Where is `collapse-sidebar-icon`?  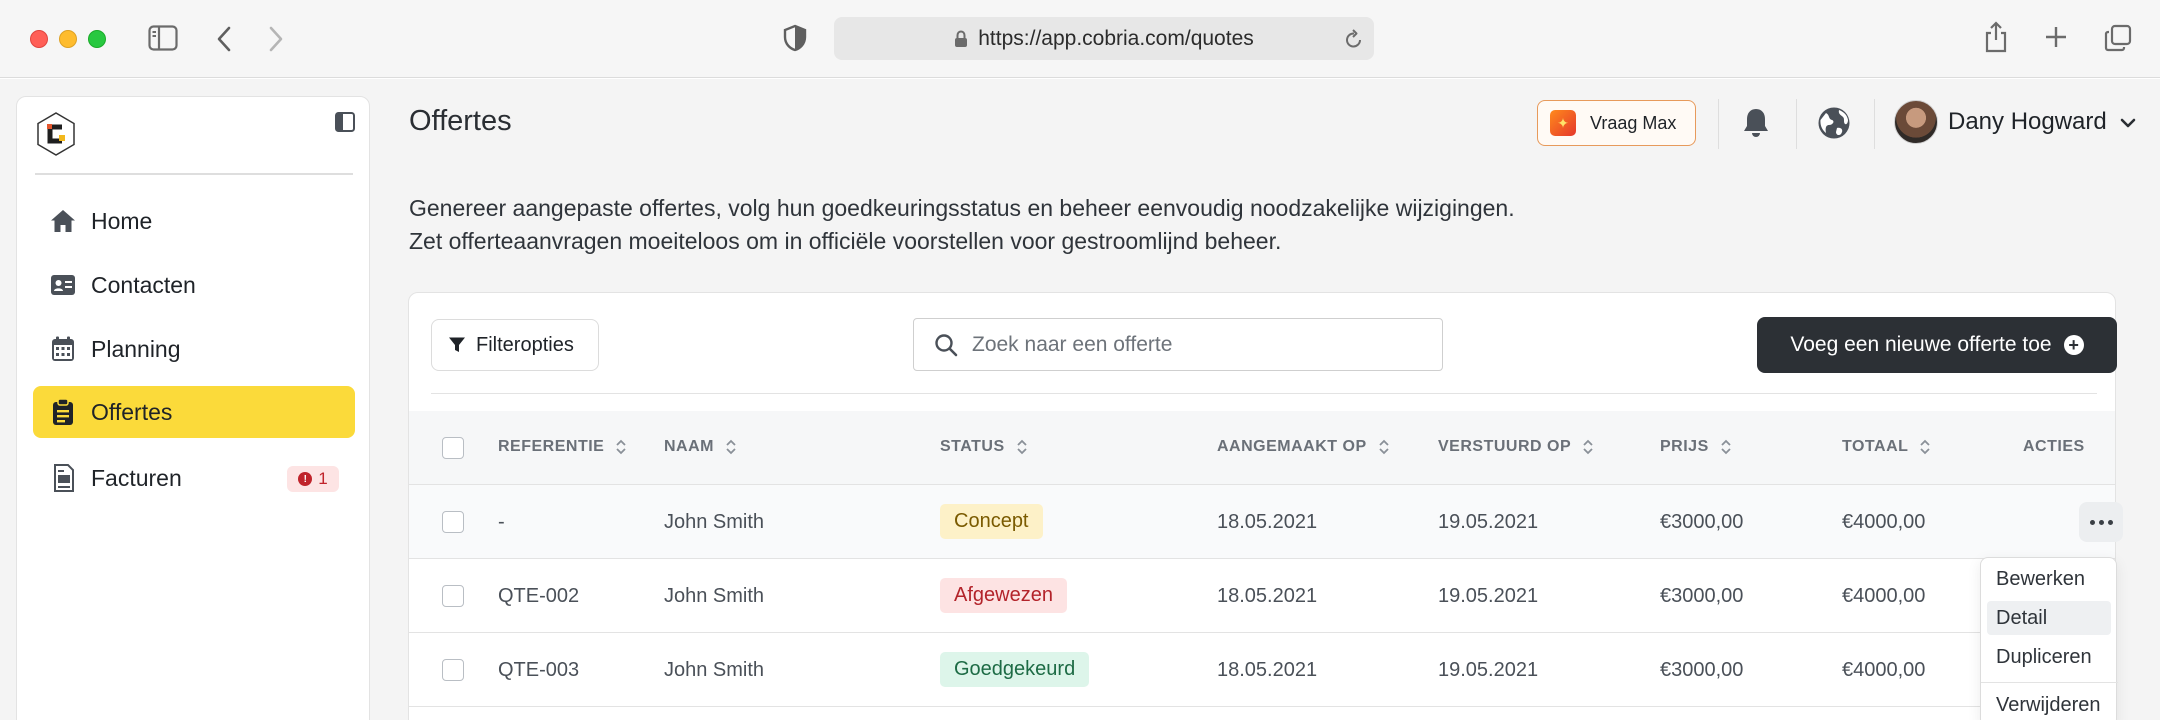
collapse-sidebar-icon is located at coordinates (345, 124).